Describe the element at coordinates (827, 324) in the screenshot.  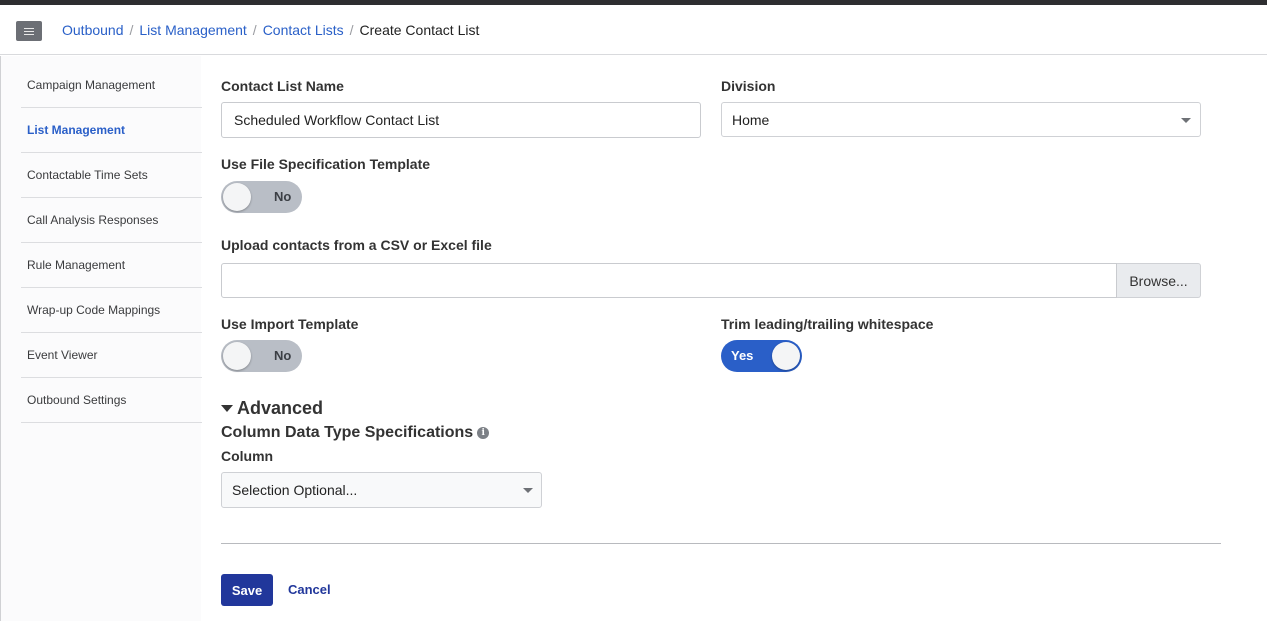
I see `trim-whitespace-label: Trim leading/trailing whitespace` at that location.